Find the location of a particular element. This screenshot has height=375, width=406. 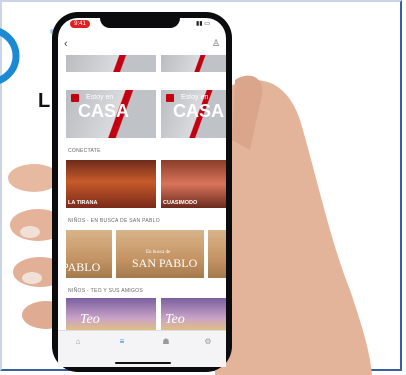

user-icon: ♙ is located at coordinates (216, 43).